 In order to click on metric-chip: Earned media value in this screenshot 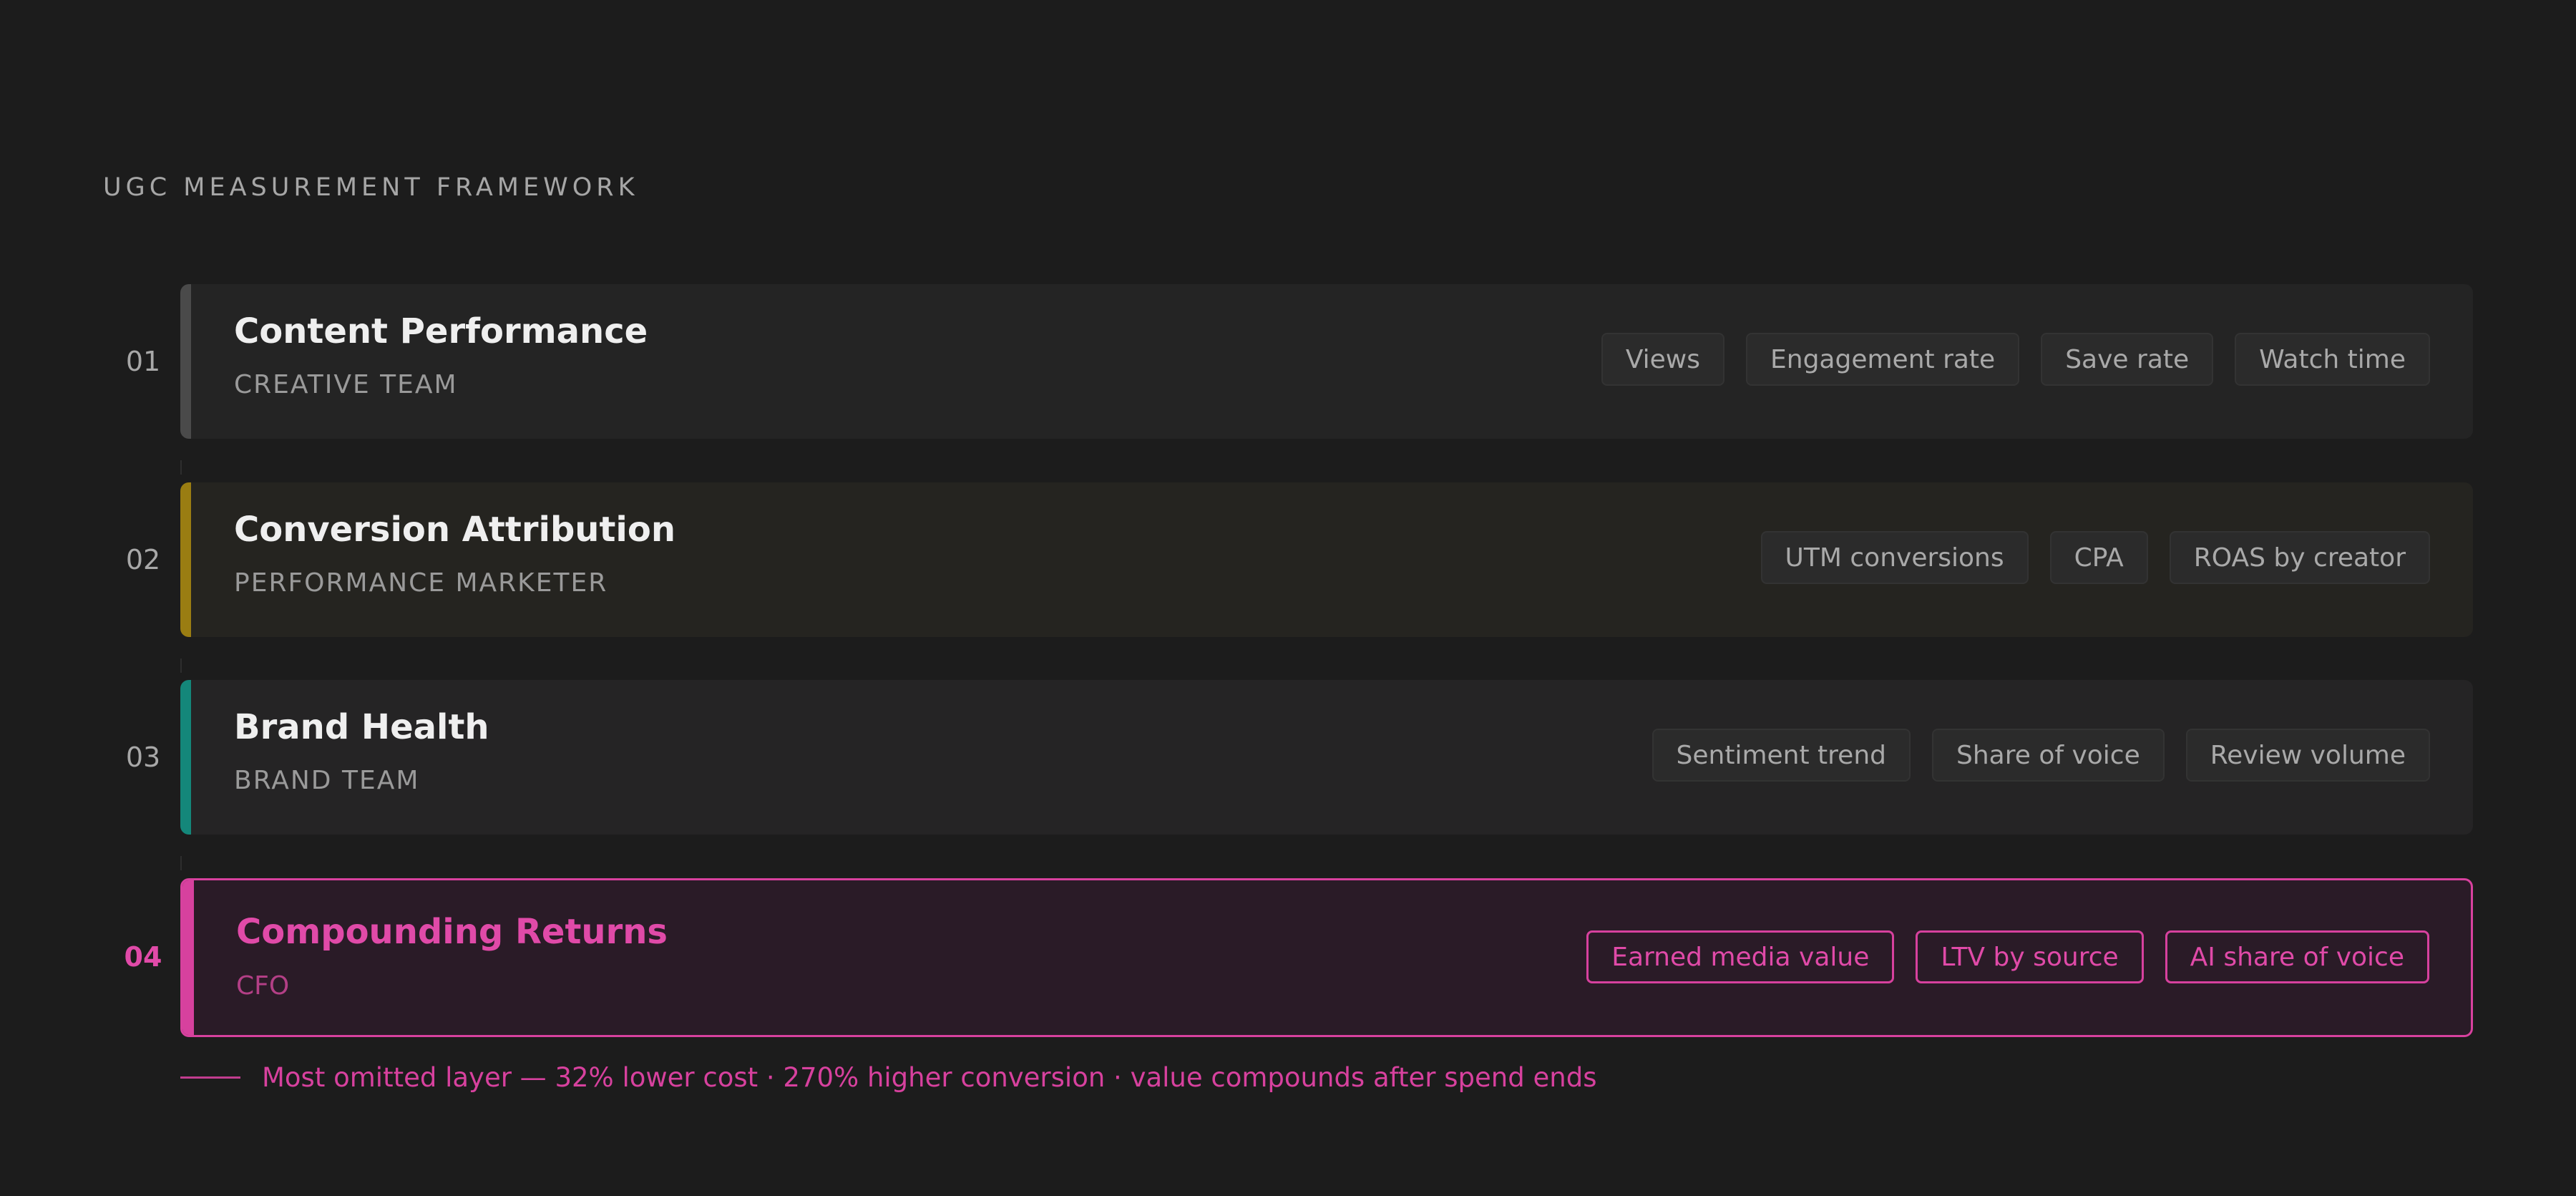, I will do `click(1741, 956)`.